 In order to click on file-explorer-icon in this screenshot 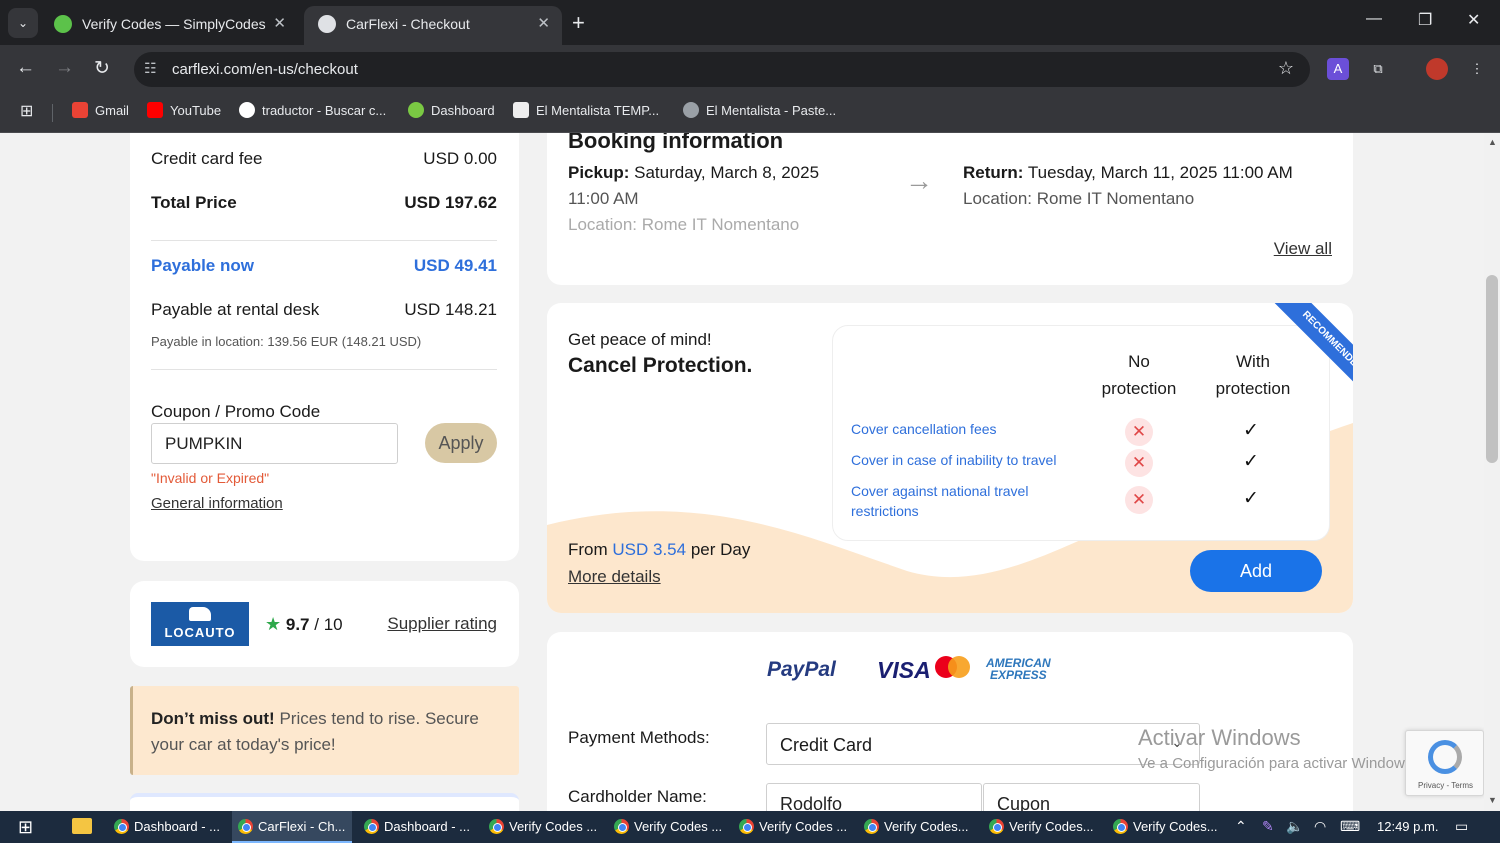, I will do `click(82, 826)`.